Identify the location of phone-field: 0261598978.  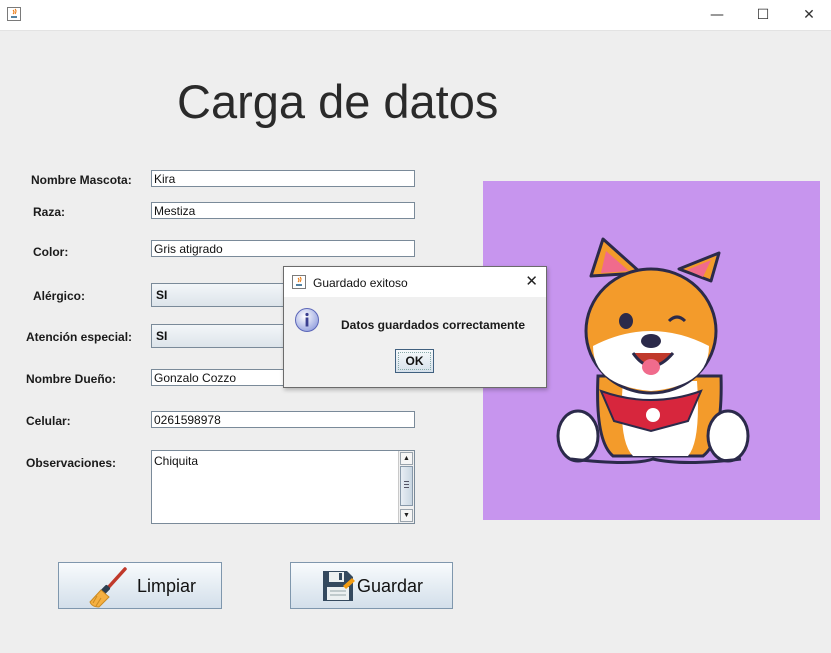
(283, 419).